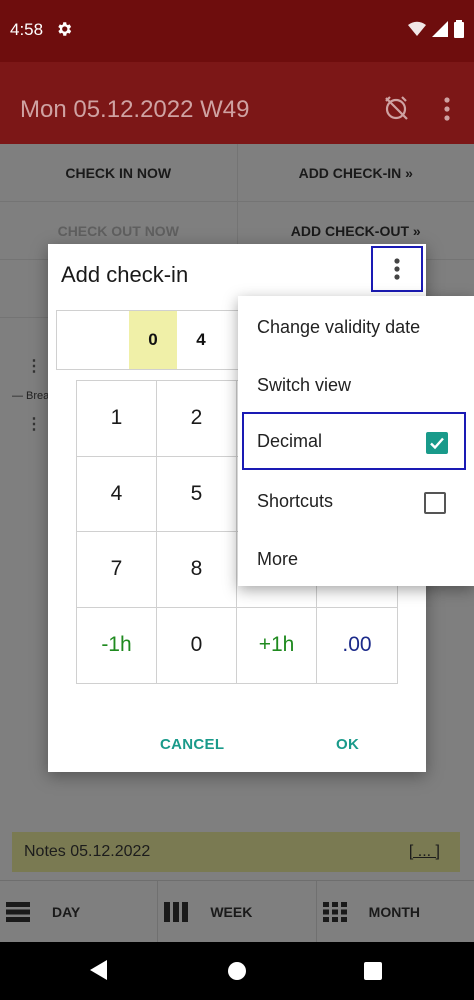 The width and height of the screenshot is (474, 1000). I want to click on status-icons, so click(436, 29).